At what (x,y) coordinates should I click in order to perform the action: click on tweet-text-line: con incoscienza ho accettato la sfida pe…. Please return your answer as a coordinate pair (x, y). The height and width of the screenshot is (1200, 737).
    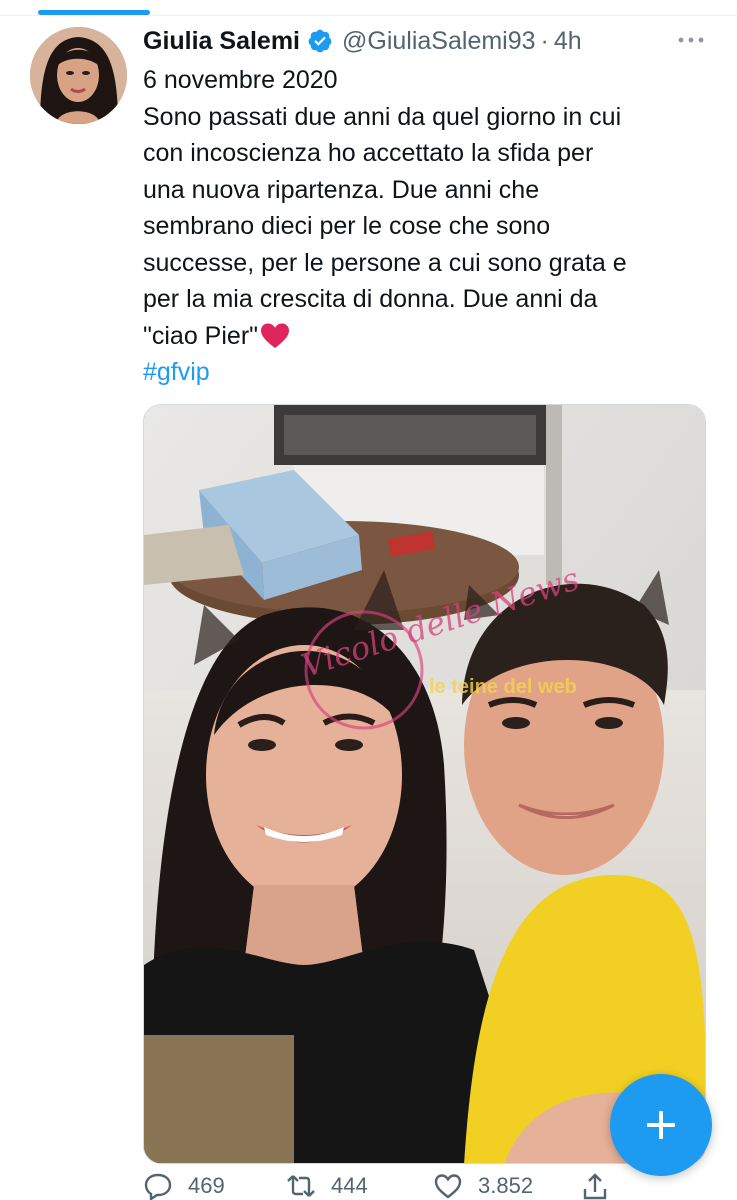
    Looking at the image, I should click on (368, 153).